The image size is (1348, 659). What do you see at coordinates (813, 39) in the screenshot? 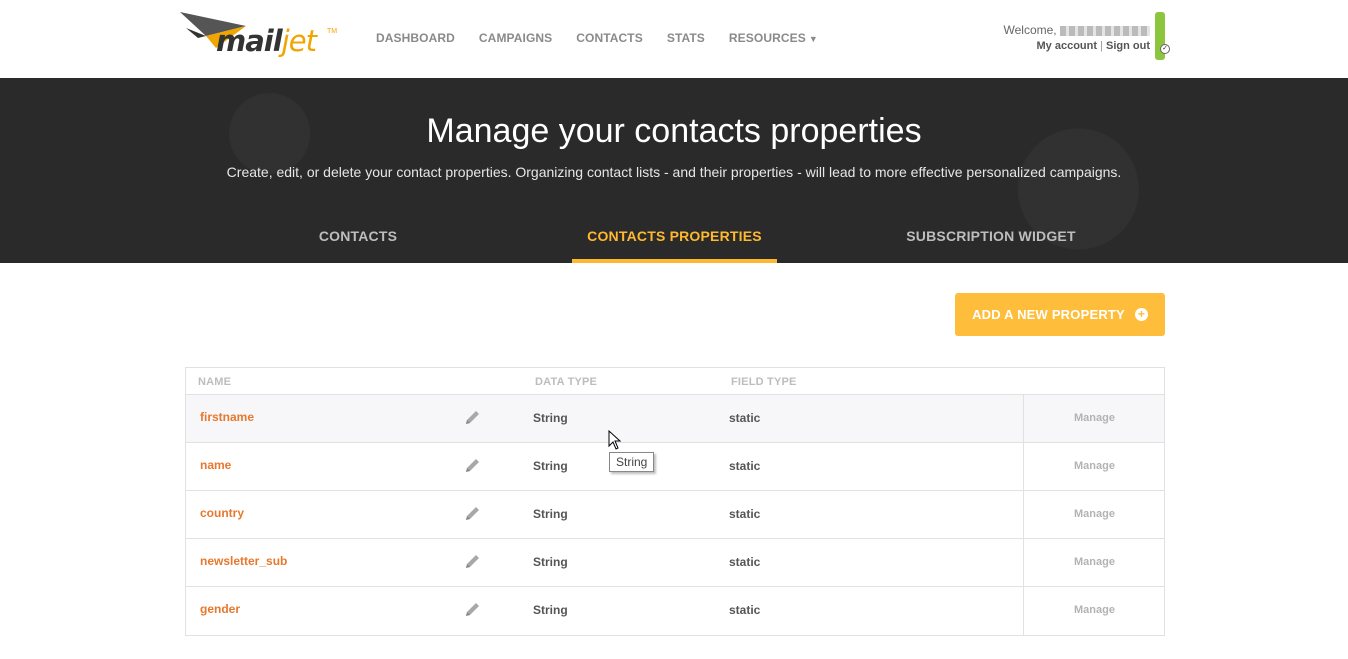
I see `caret-down-icon: ▼` at bounding box center [813, 39].